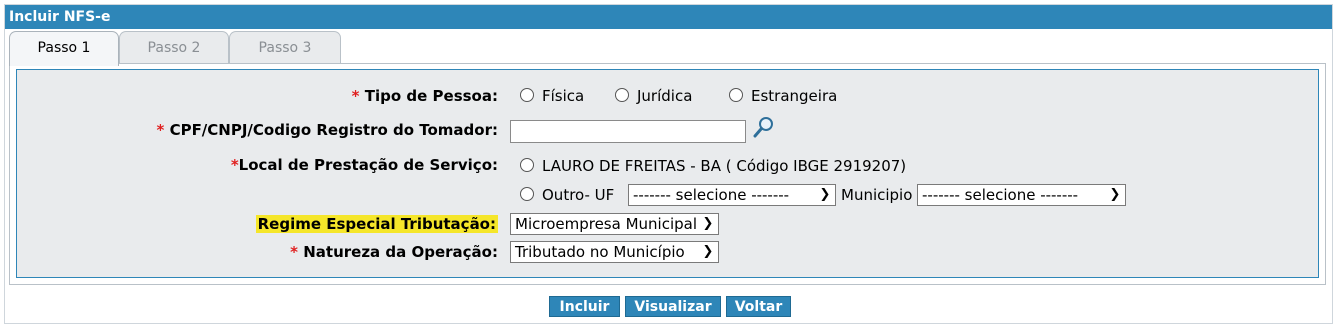  I want to click on uf-select: ------- selecione ------- ❯, so click(732, 195).